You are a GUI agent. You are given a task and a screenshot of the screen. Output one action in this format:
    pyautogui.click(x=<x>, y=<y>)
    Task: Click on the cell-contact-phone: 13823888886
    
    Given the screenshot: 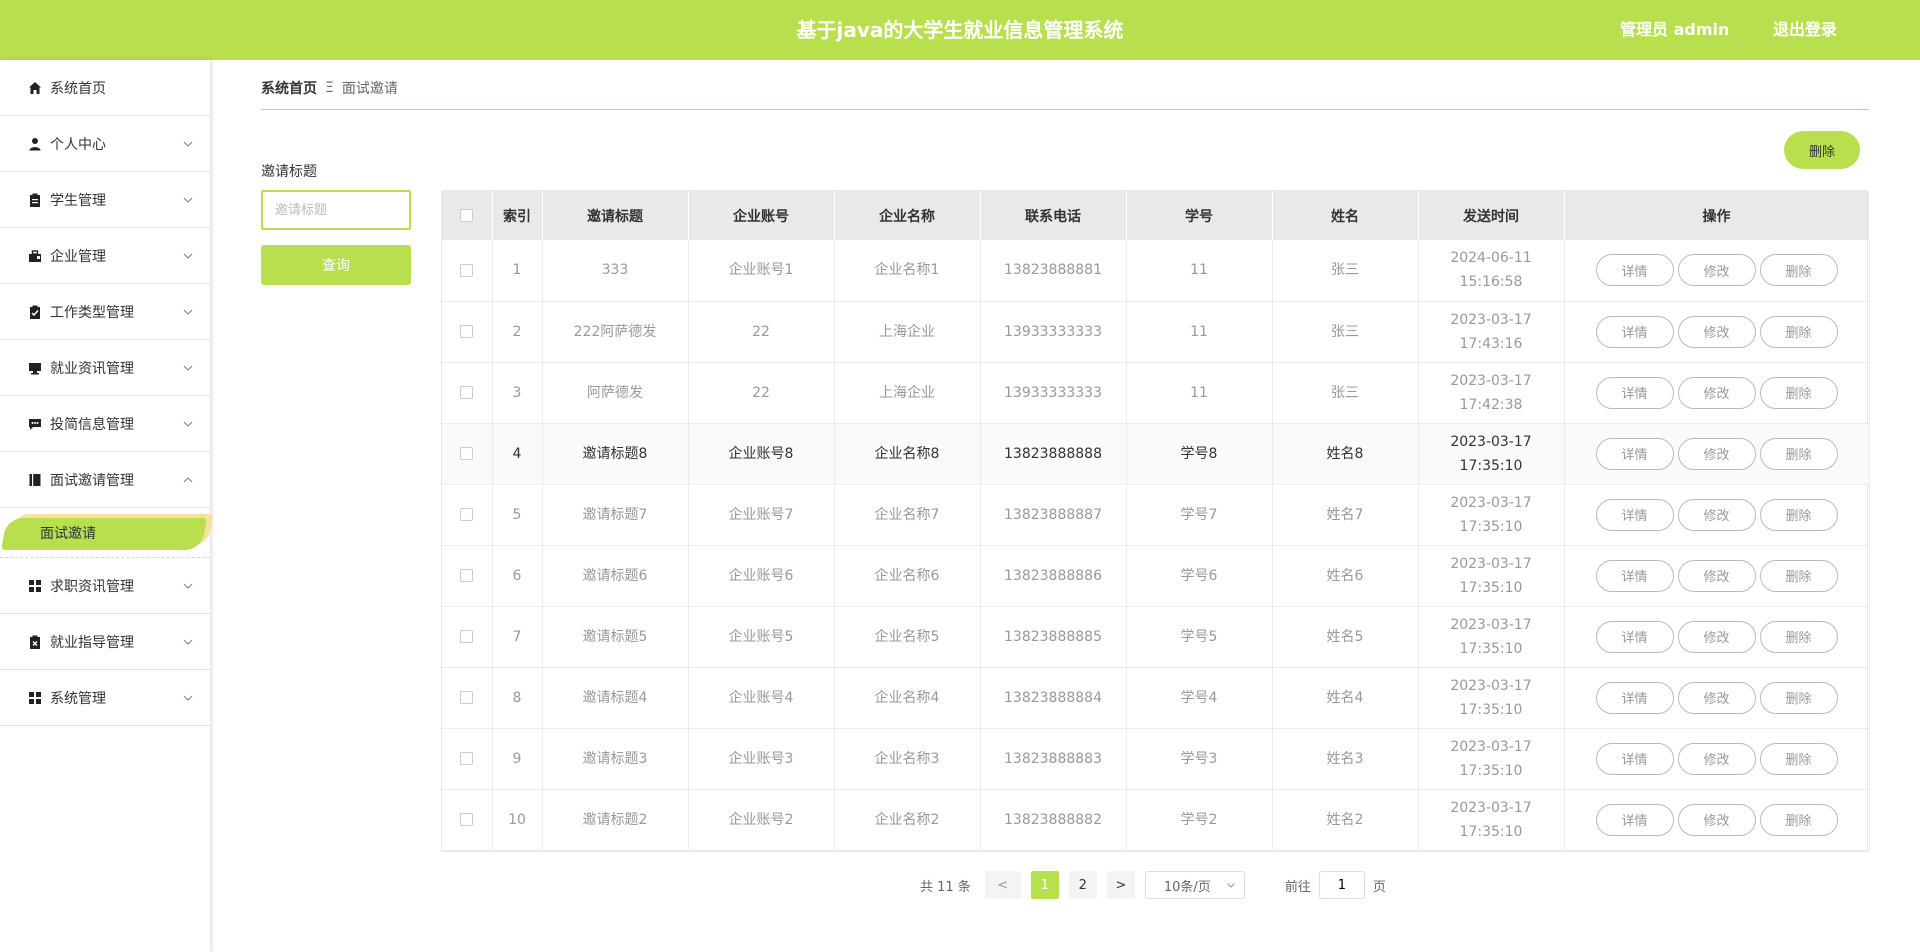 What is the action you would take?
    pyautogui.click(x=1053, y=576)
    